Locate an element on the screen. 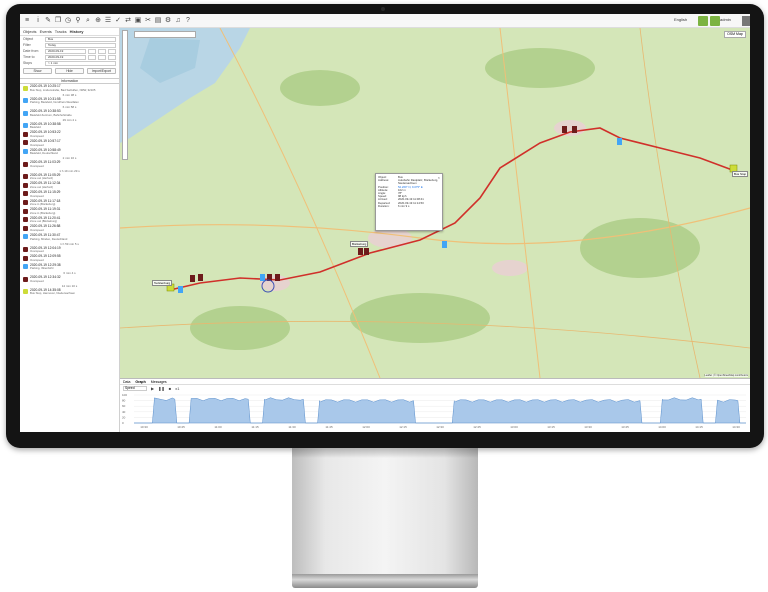 The height and width of the screenshot is (592, 768). info-icon: i is located at coordinates (38, 21).